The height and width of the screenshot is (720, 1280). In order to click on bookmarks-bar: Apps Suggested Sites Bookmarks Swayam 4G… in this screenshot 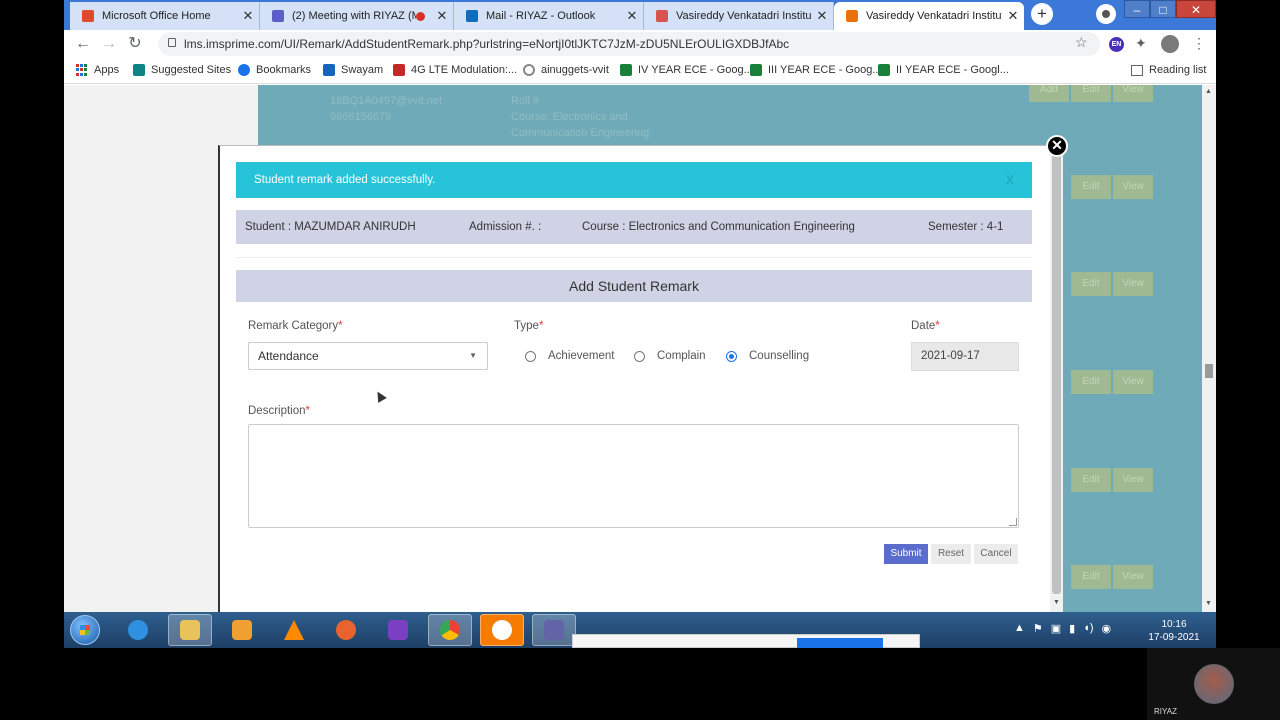, I will do `click(640, 71)`.